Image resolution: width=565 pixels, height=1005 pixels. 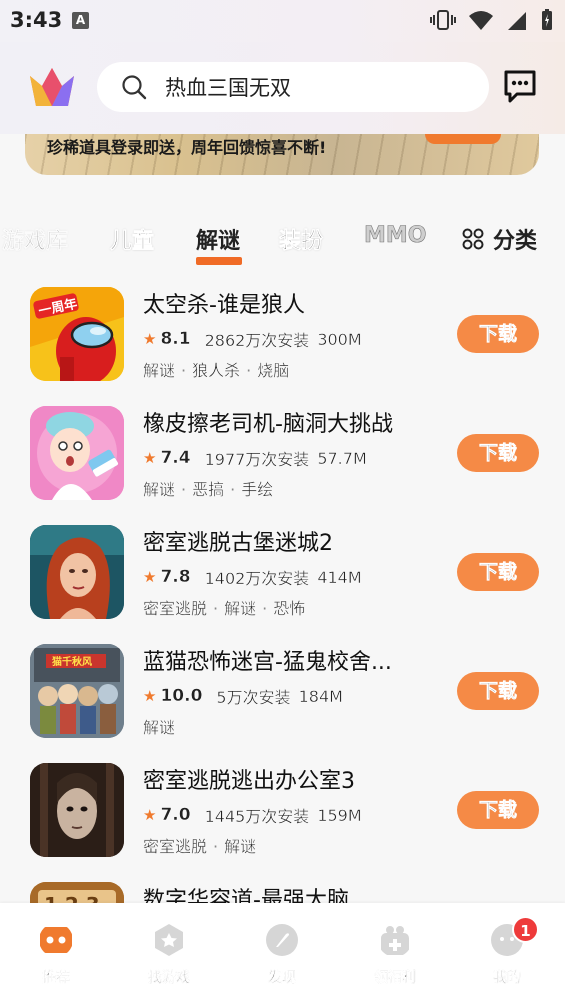 I want to click on nav-discover: 发现, so click(x=282, y=955).